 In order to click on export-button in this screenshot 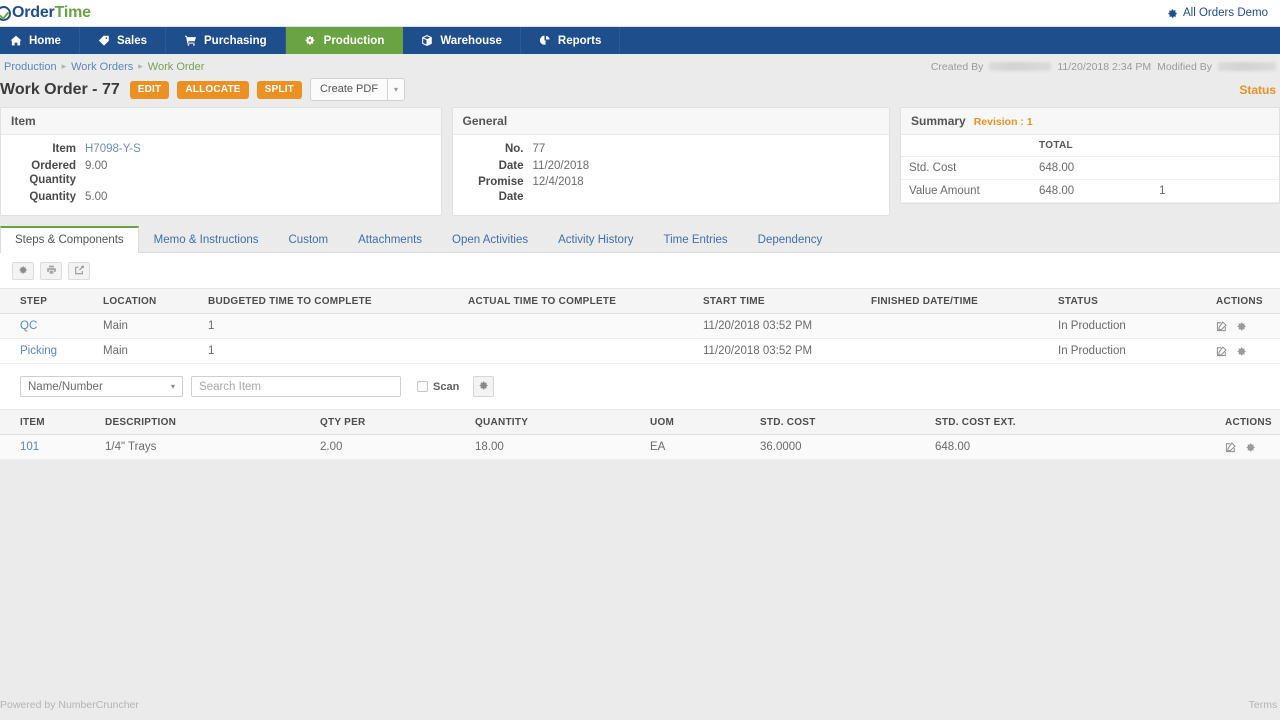, I will do `click(79, 271)`.